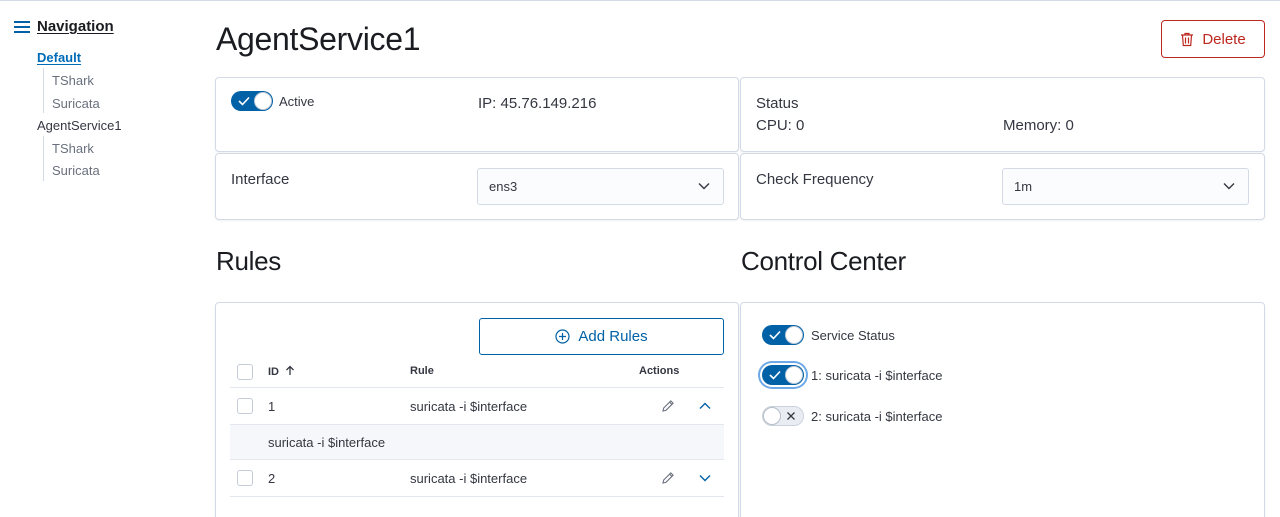  What do you see at coordinates (73, 148) in the screenshot?
I see `nav-item-agentservice1-tshark: TShark` at bounding box center [73, 148].